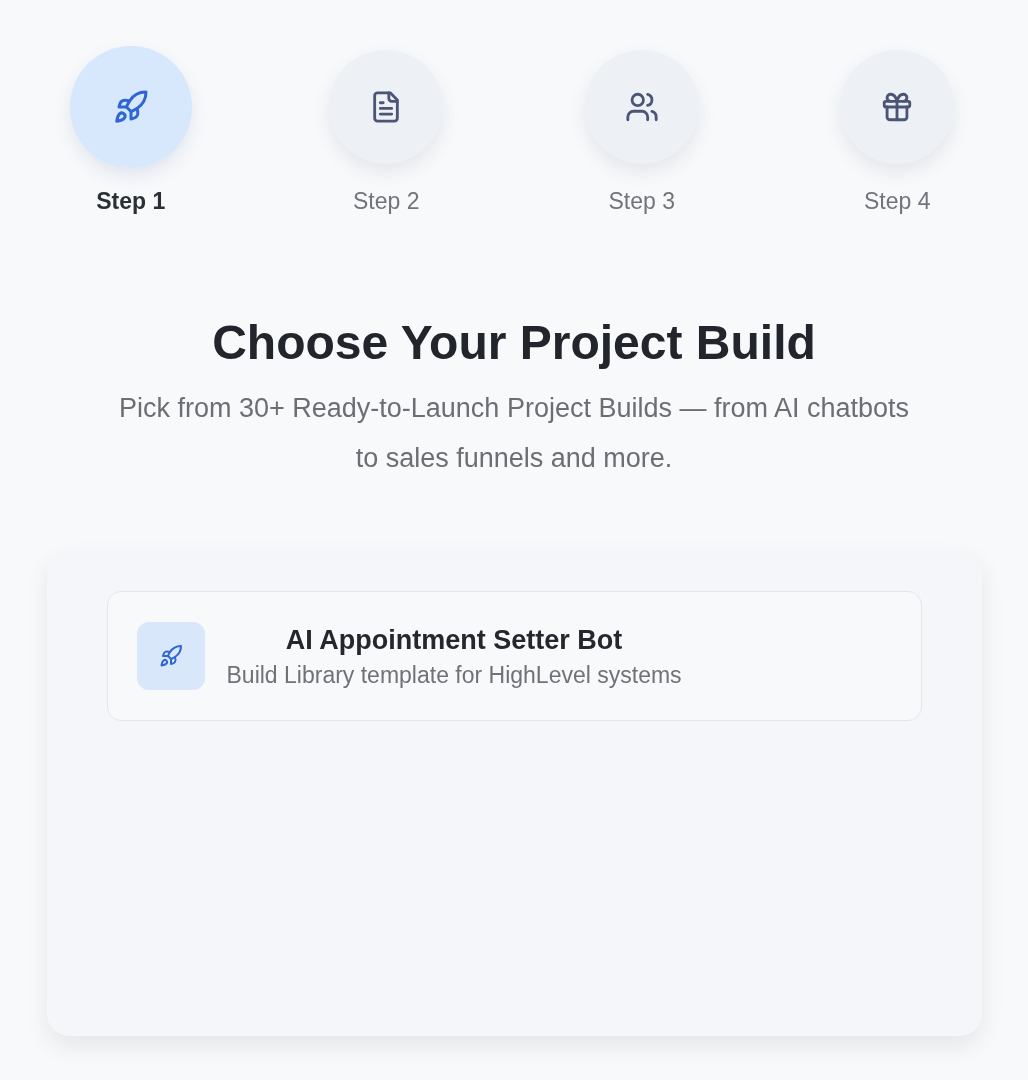  Describe the element at coordinates (386, 201) in the screenshot. I see `step-label: Step 2` at that location.